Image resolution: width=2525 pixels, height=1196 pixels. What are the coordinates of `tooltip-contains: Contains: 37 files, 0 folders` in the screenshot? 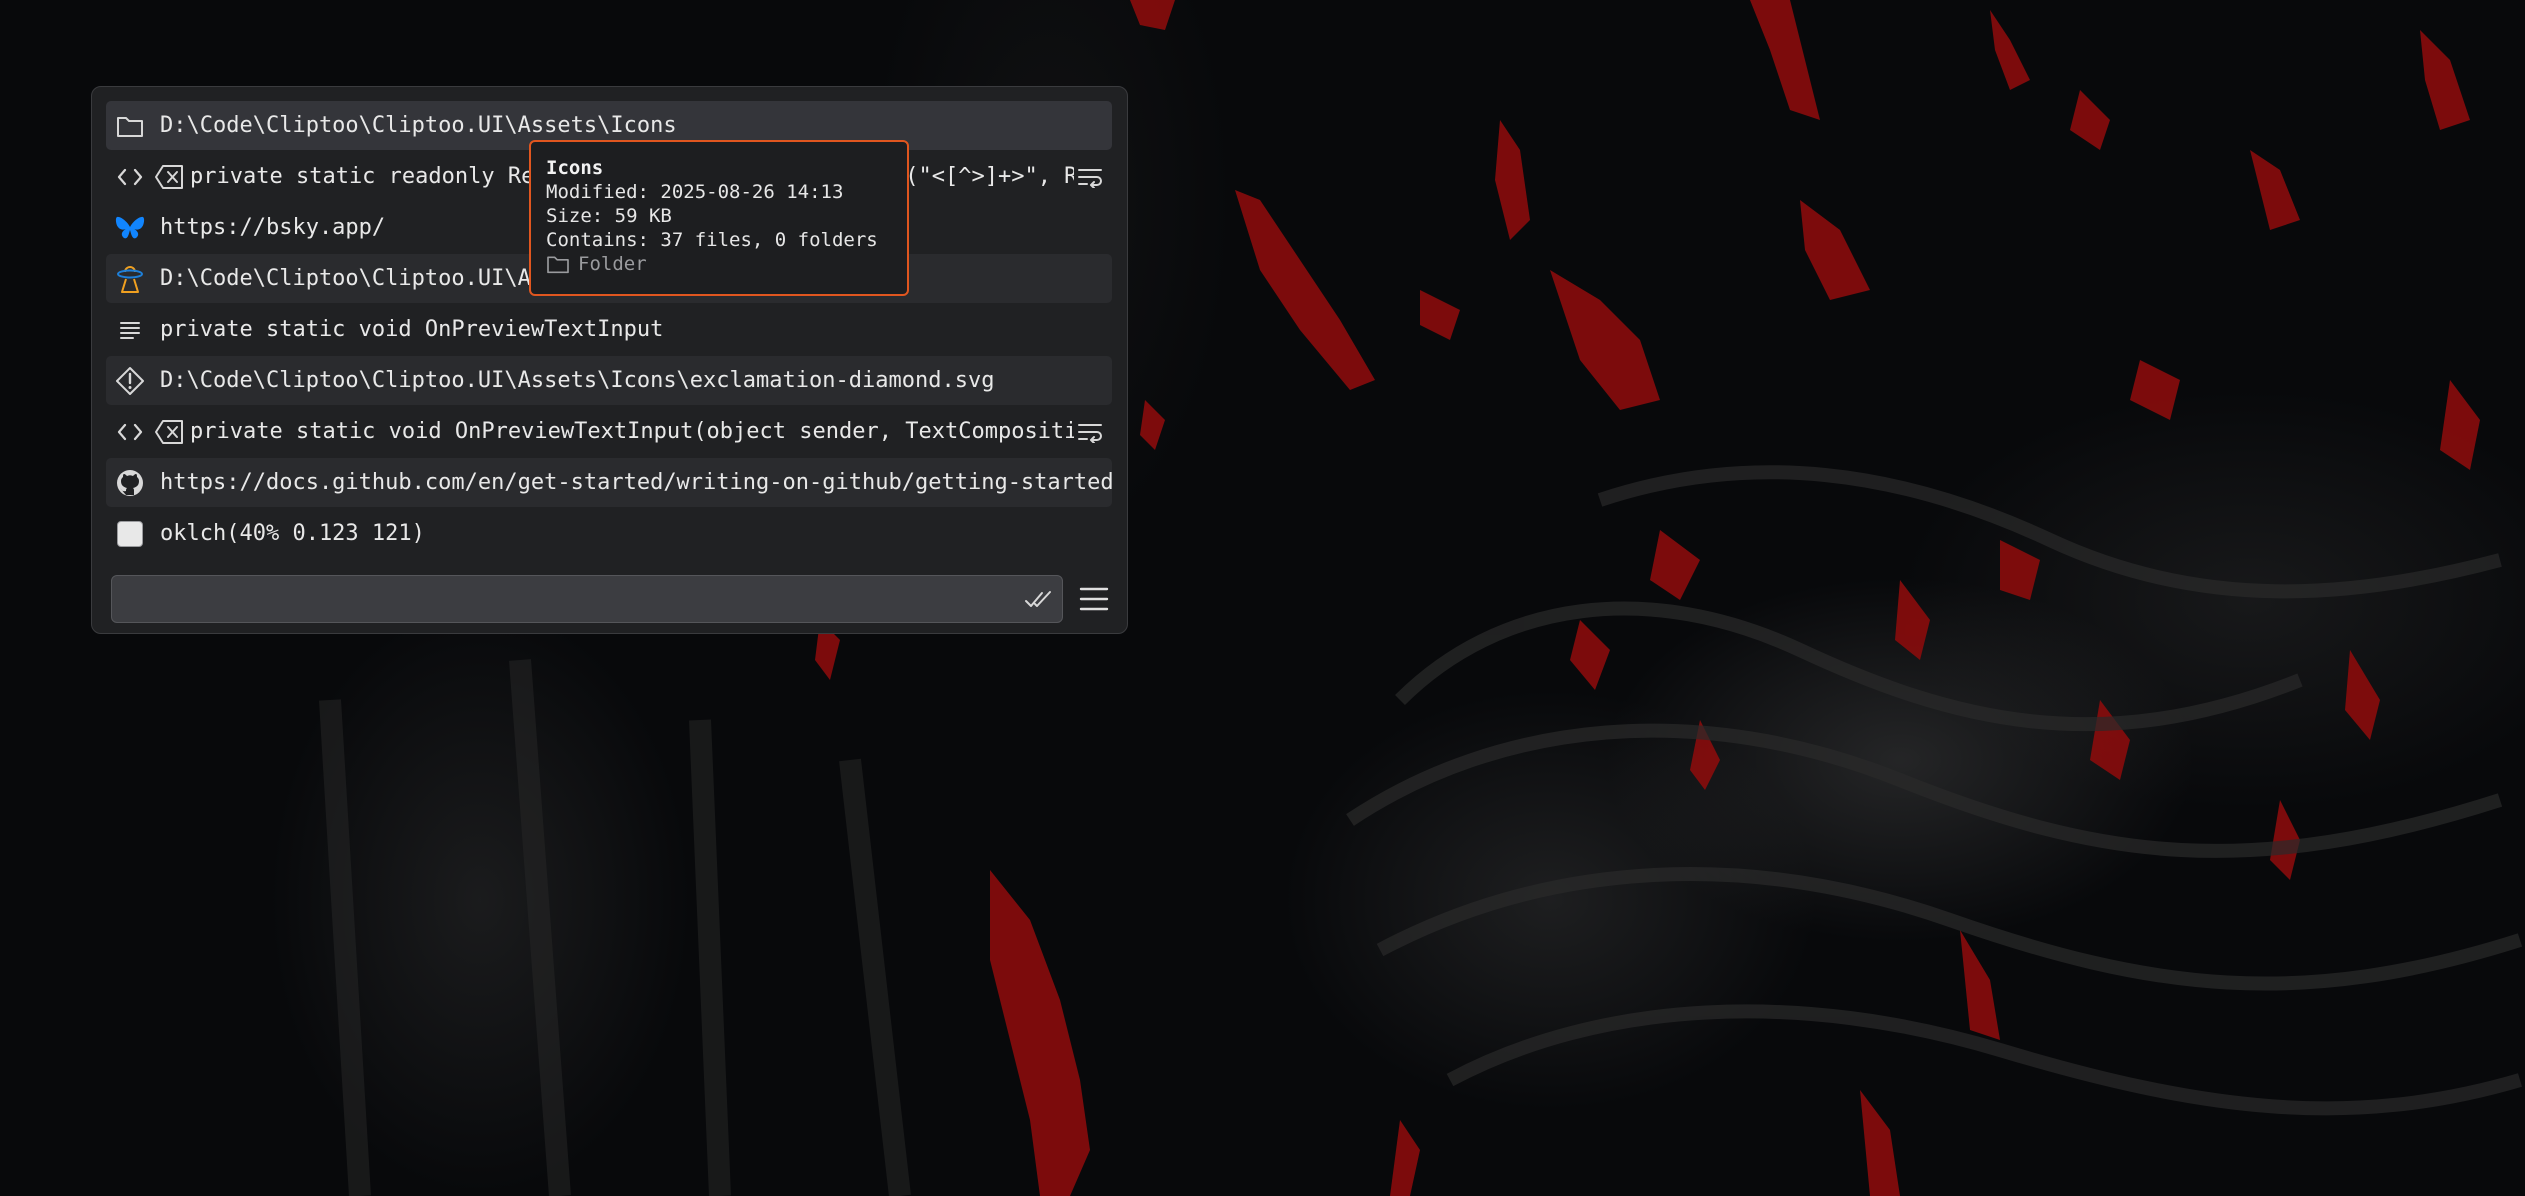 It's located at (712, 240).